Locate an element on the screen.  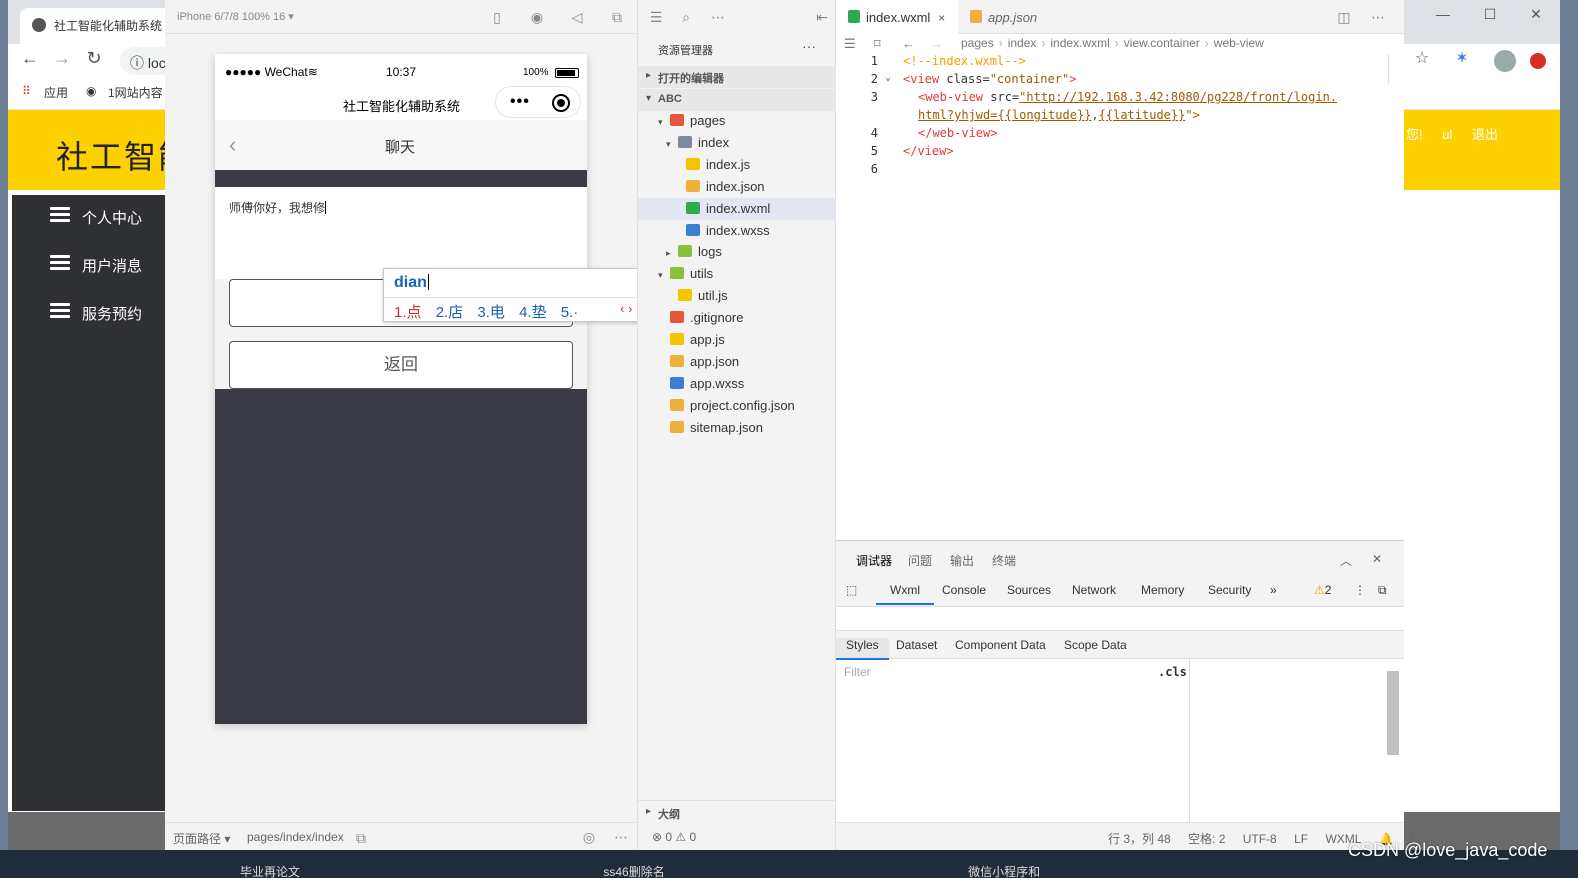
breadcrumb-item: index is located at coordinates (1022, 43).